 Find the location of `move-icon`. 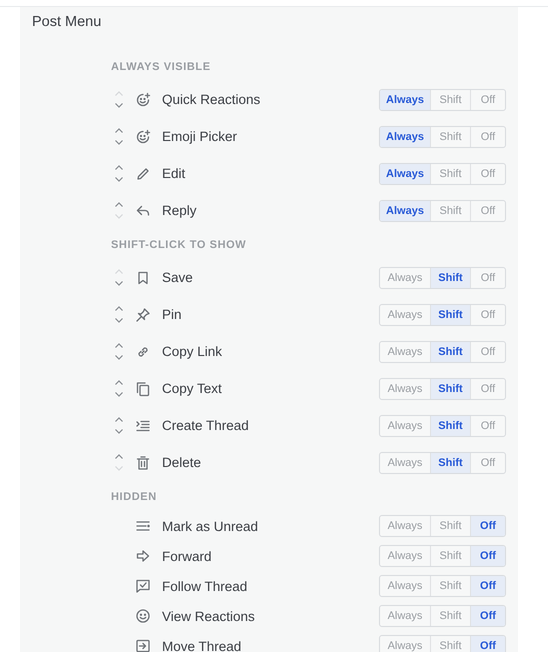

move-icon is located at coordinates (143, 645).